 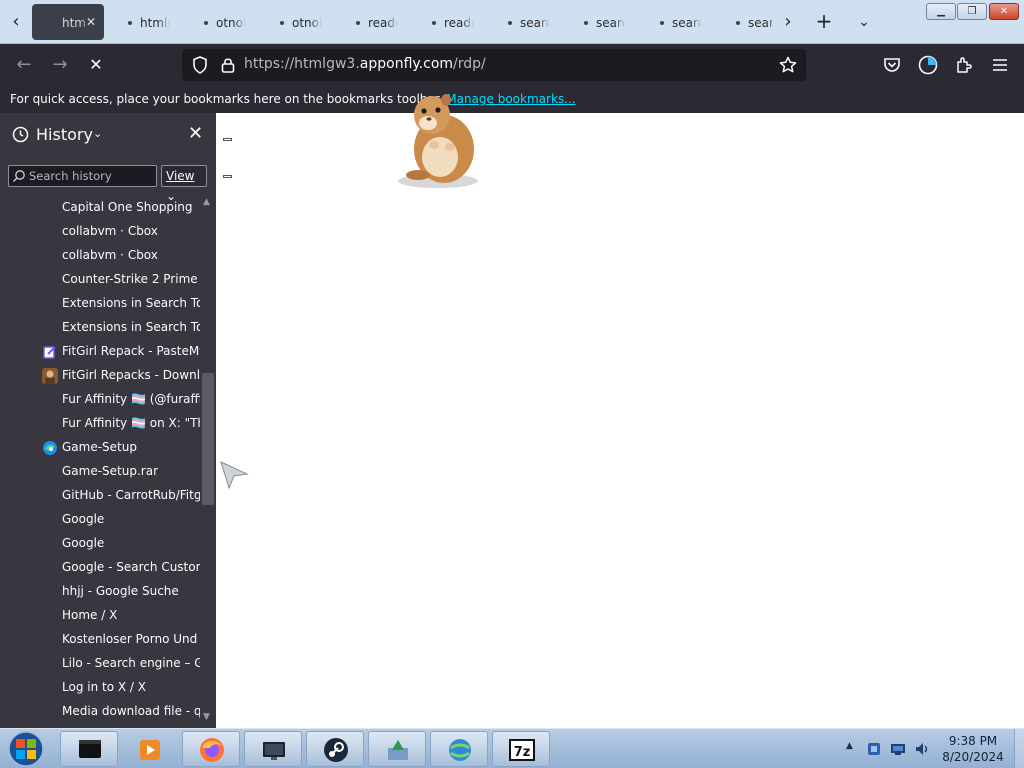 I want to click on history-item: Media download file - qbi, so click(x=100, y=712).